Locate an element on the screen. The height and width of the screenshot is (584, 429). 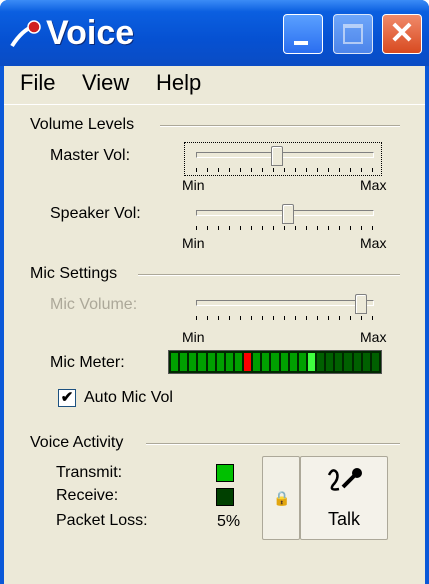
mic-volume-label: Mic Volume: is located at coordinates (94, 304).